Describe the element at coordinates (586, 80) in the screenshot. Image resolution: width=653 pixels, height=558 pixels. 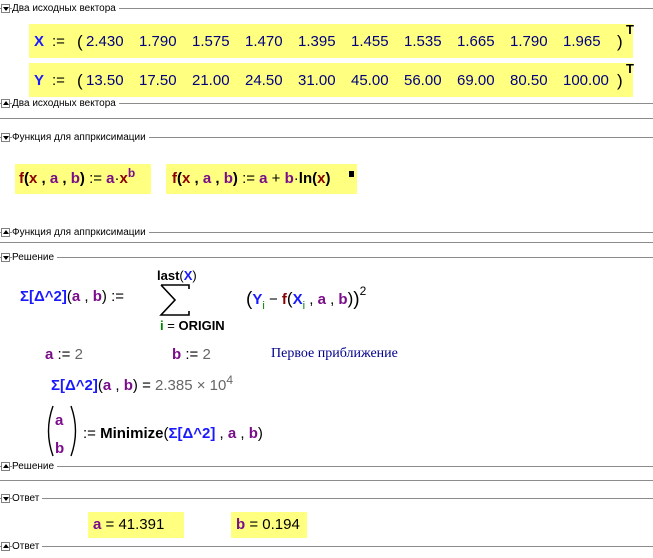
I see `y-value: 100.00` at that location.